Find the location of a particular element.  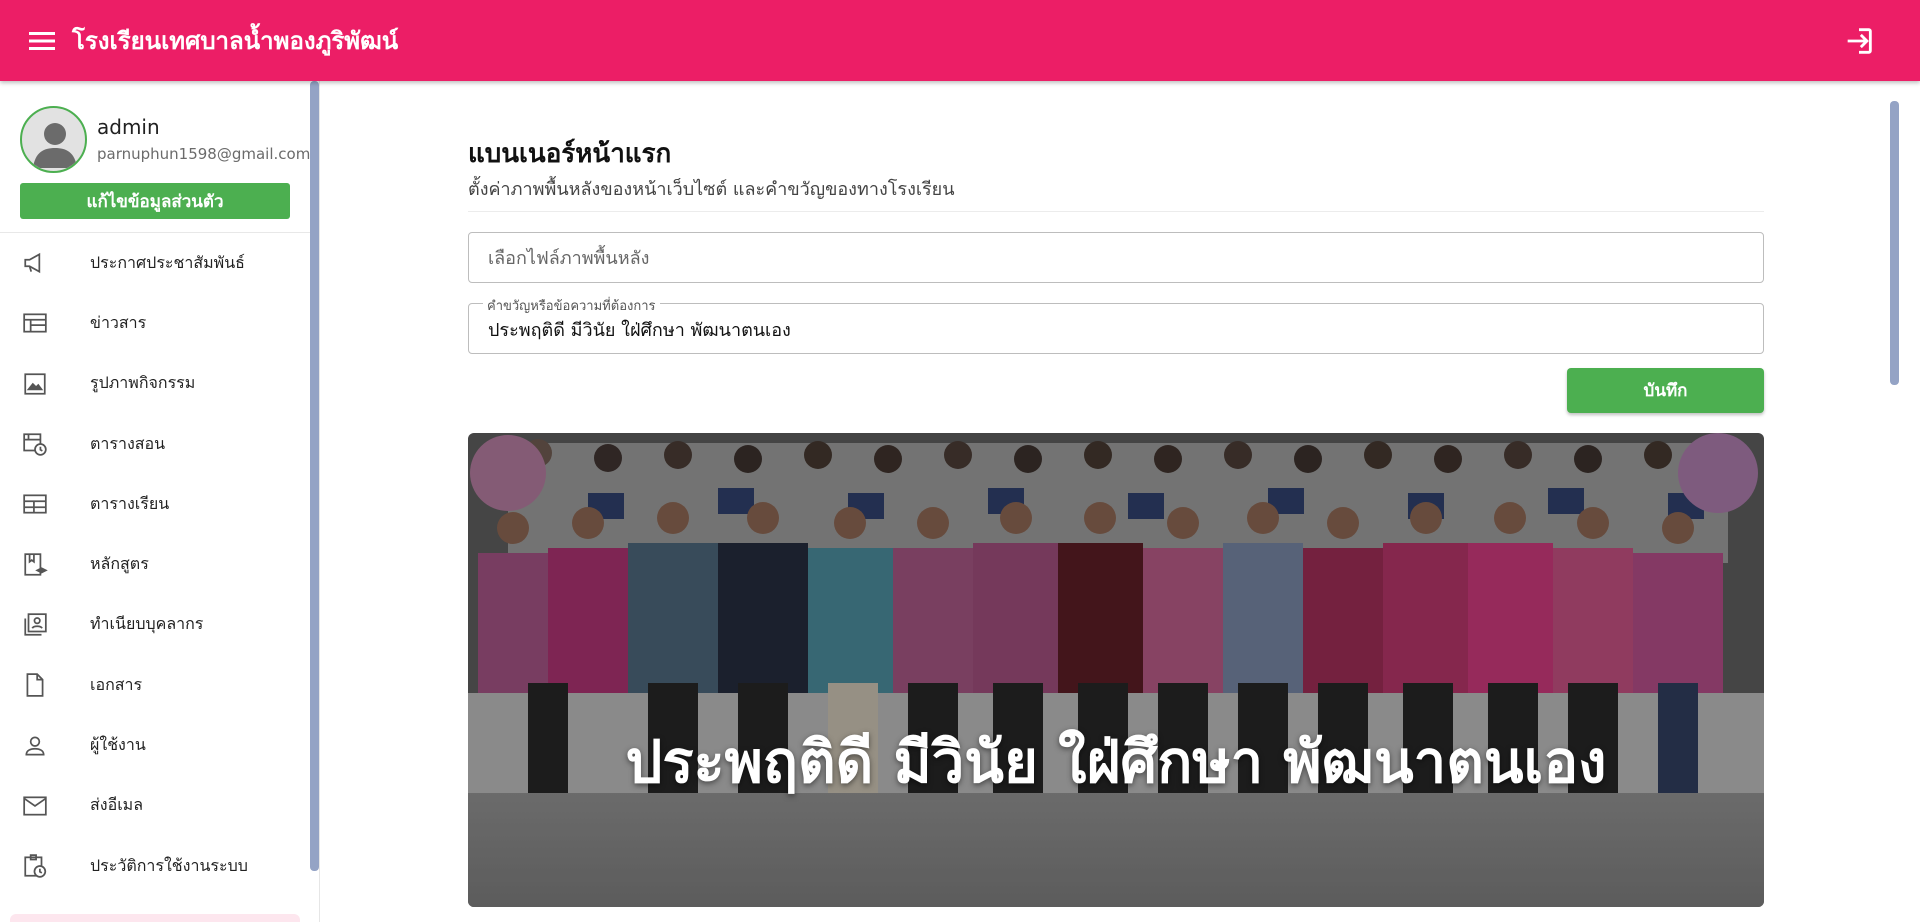

sidebar-item-teaching-schedule: ตารางสอน is located at coordinates (155, 444).